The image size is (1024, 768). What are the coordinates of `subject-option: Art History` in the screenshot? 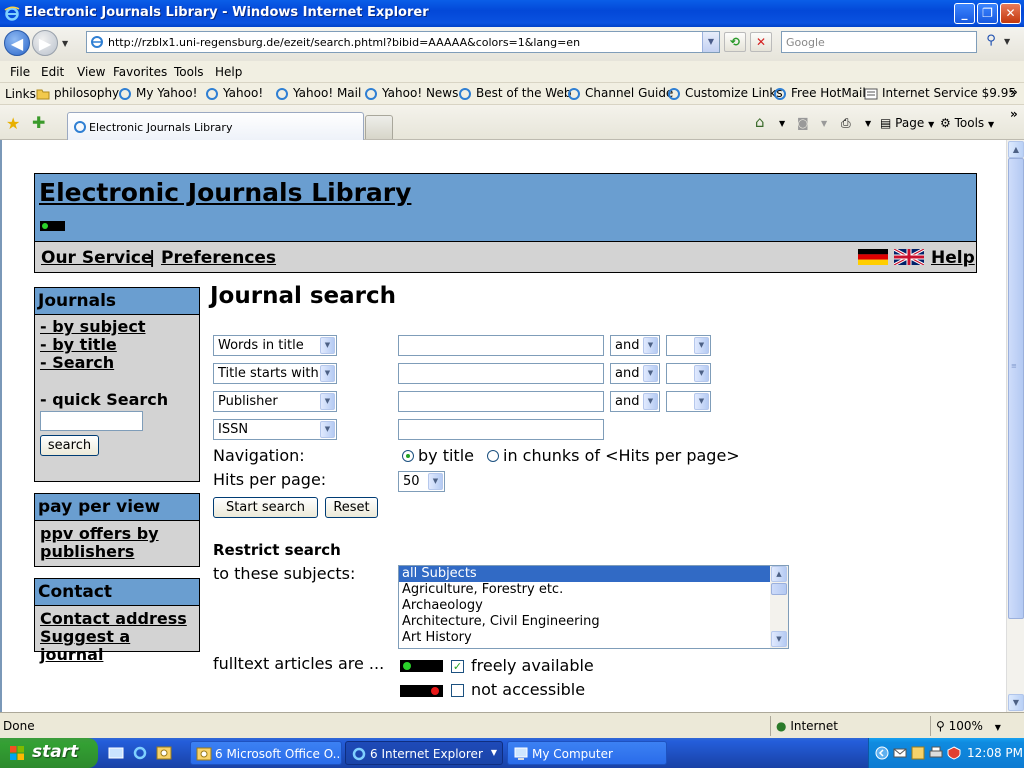 It's located at (593, 638).